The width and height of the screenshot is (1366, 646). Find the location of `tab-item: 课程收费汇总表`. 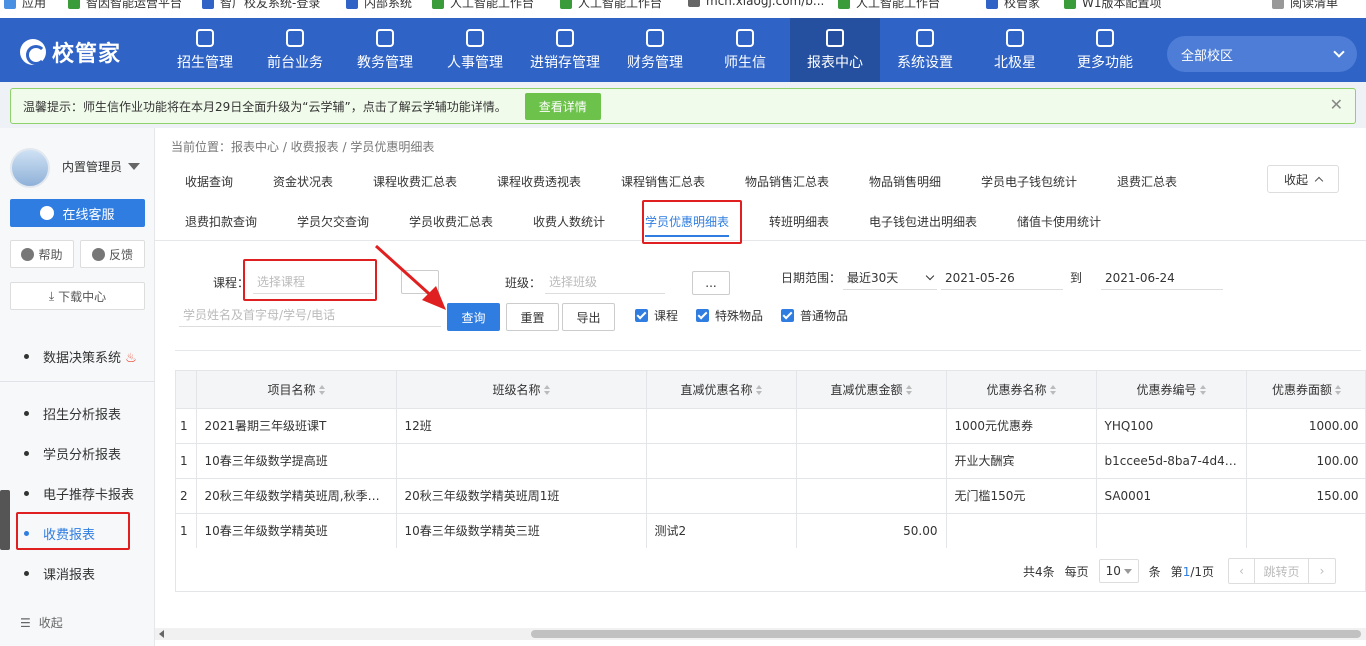

tab-item: 课程收费汇总表 is located at coordinates (415, 181).